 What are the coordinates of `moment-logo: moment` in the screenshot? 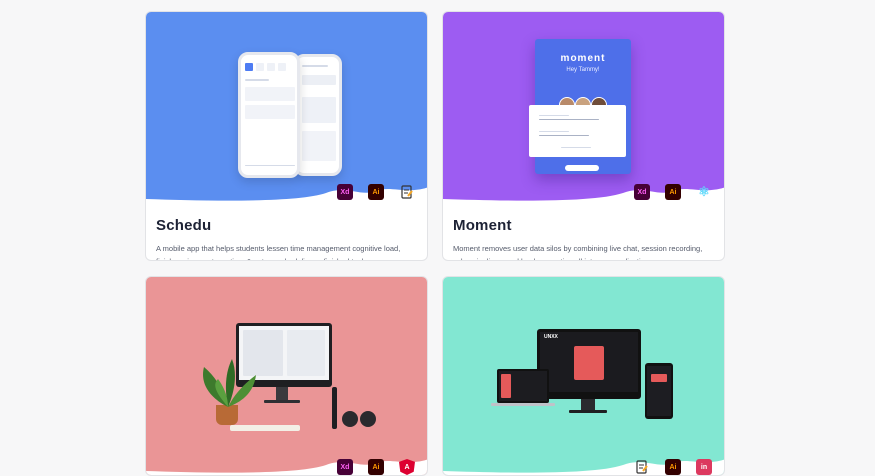 It's located at (583, 58).